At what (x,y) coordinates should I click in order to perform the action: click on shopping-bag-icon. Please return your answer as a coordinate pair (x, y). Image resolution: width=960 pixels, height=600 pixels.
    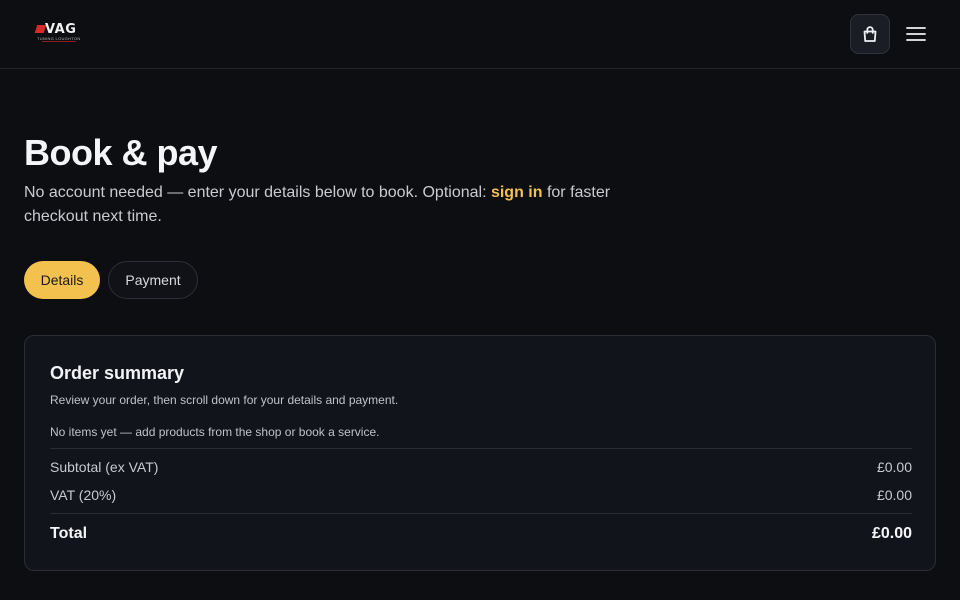
    Looking at the image, I should click on (870, 34).